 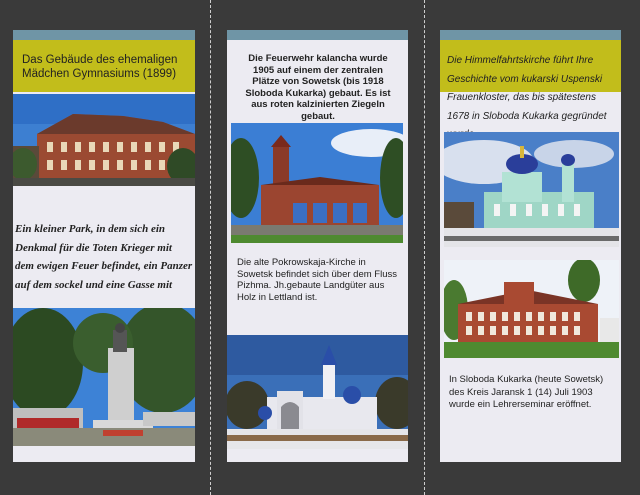 What do you see at coordinates (424, 247) in the screenshot?
I see `fold-line-right` at bounding box center [424, 247].